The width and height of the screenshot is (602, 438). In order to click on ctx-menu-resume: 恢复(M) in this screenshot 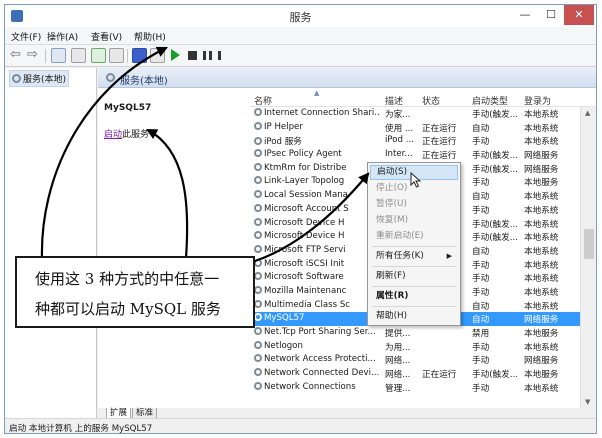, I will do `click(414, 220)`.